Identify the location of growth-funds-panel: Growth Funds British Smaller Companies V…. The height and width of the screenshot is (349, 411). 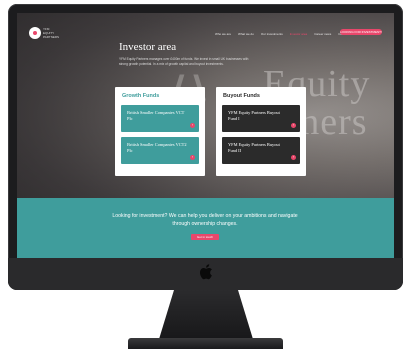
(160, 131).